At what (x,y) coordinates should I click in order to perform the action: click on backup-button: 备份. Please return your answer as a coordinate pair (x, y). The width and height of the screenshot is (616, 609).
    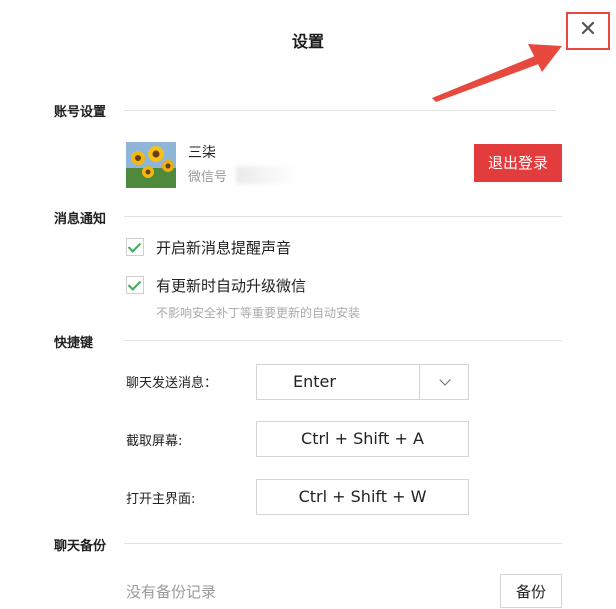
    Looking at the image, I should click on (531, 591).